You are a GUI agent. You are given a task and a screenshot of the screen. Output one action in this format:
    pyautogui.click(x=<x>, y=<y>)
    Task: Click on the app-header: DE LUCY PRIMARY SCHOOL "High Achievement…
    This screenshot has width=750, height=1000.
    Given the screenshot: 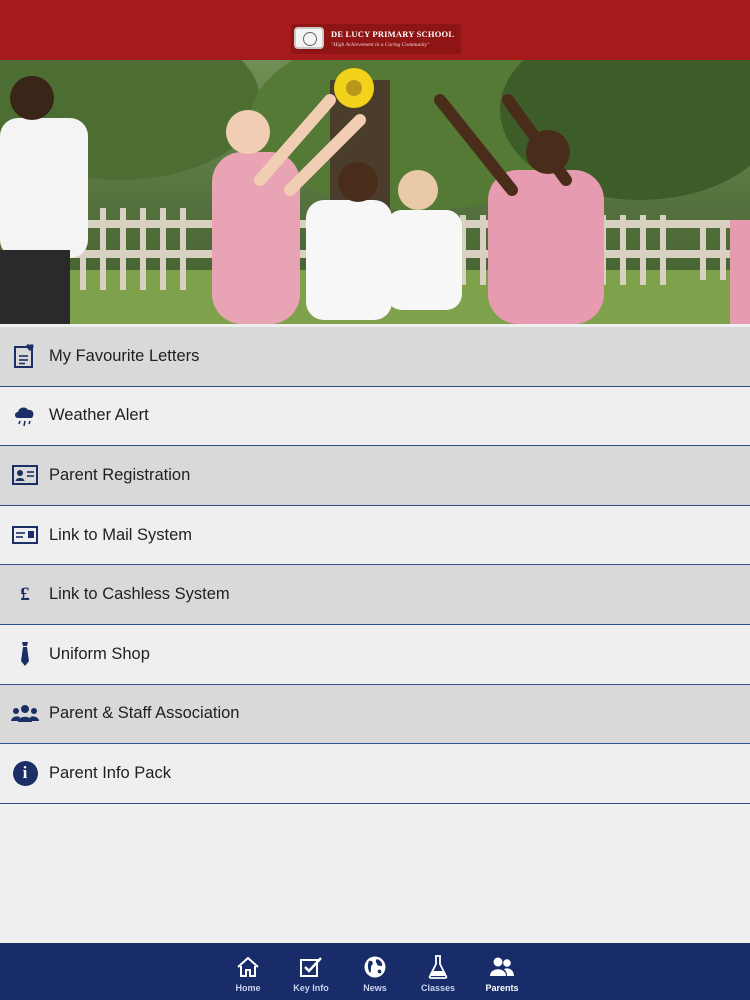 What is the action you would take?
    pyautogui.click(x=375, y=30)
    